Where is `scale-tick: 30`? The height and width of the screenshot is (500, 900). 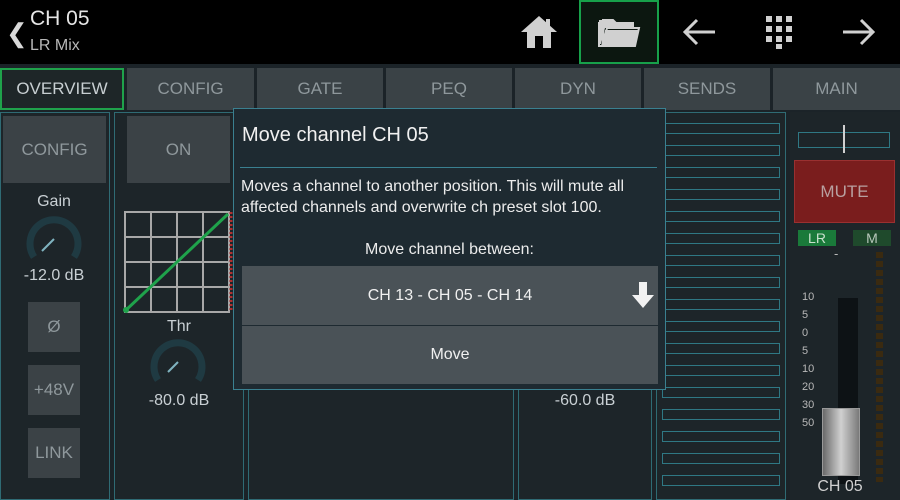 scale-tick: 30 is located at coordinates (808, 405).